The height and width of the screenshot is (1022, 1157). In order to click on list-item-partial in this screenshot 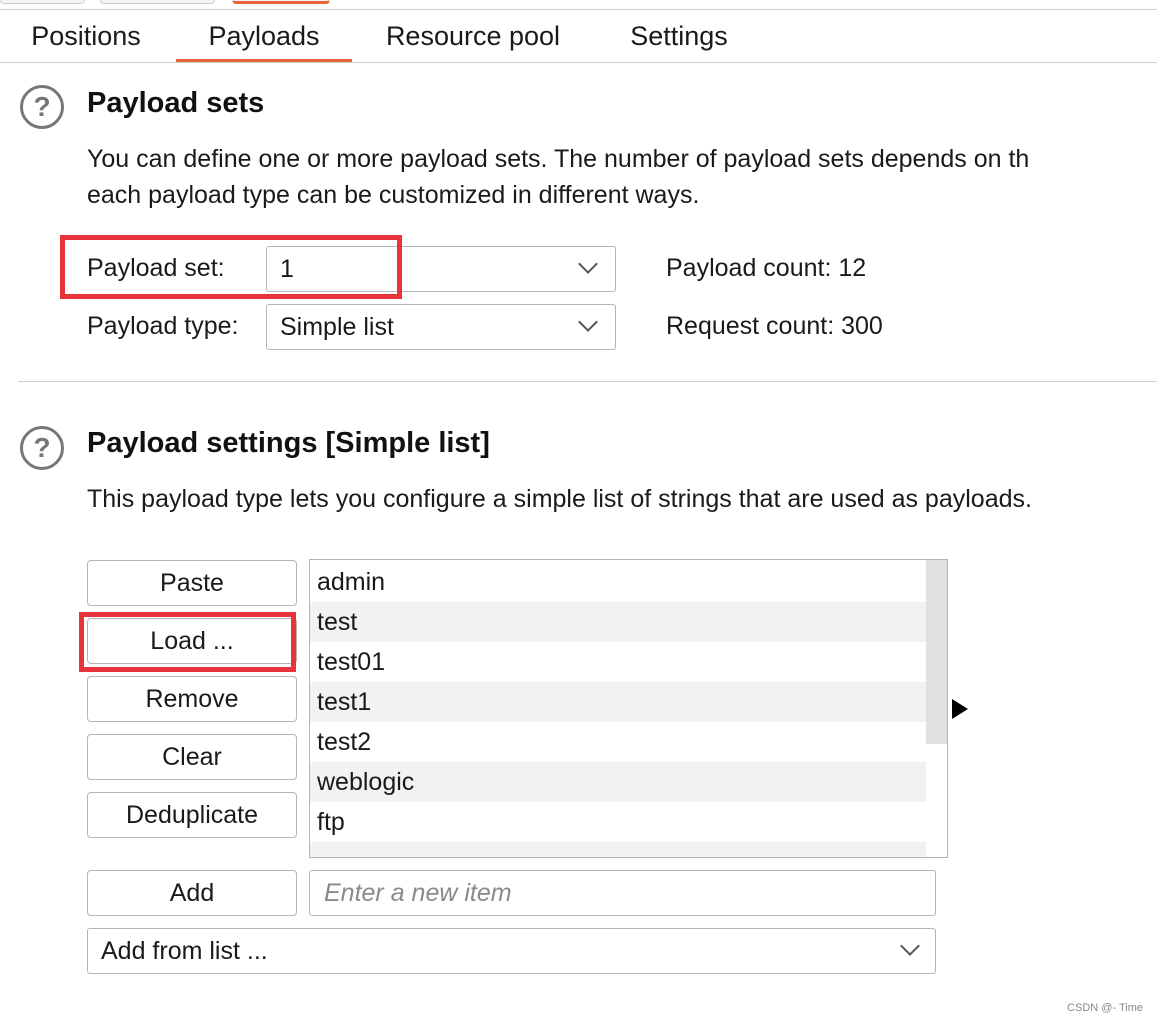, I will do `click(618, 849)`.